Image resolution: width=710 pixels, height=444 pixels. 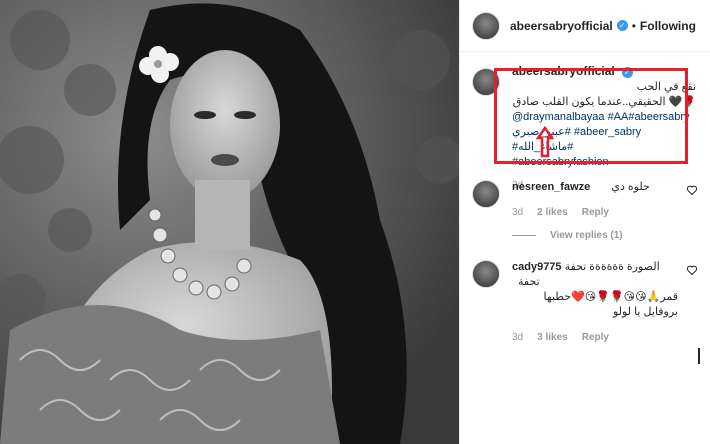 What do you see at coordinates (486, 25) in the screenshot?
I see `author-avatar` at bounding box center [486, 25].